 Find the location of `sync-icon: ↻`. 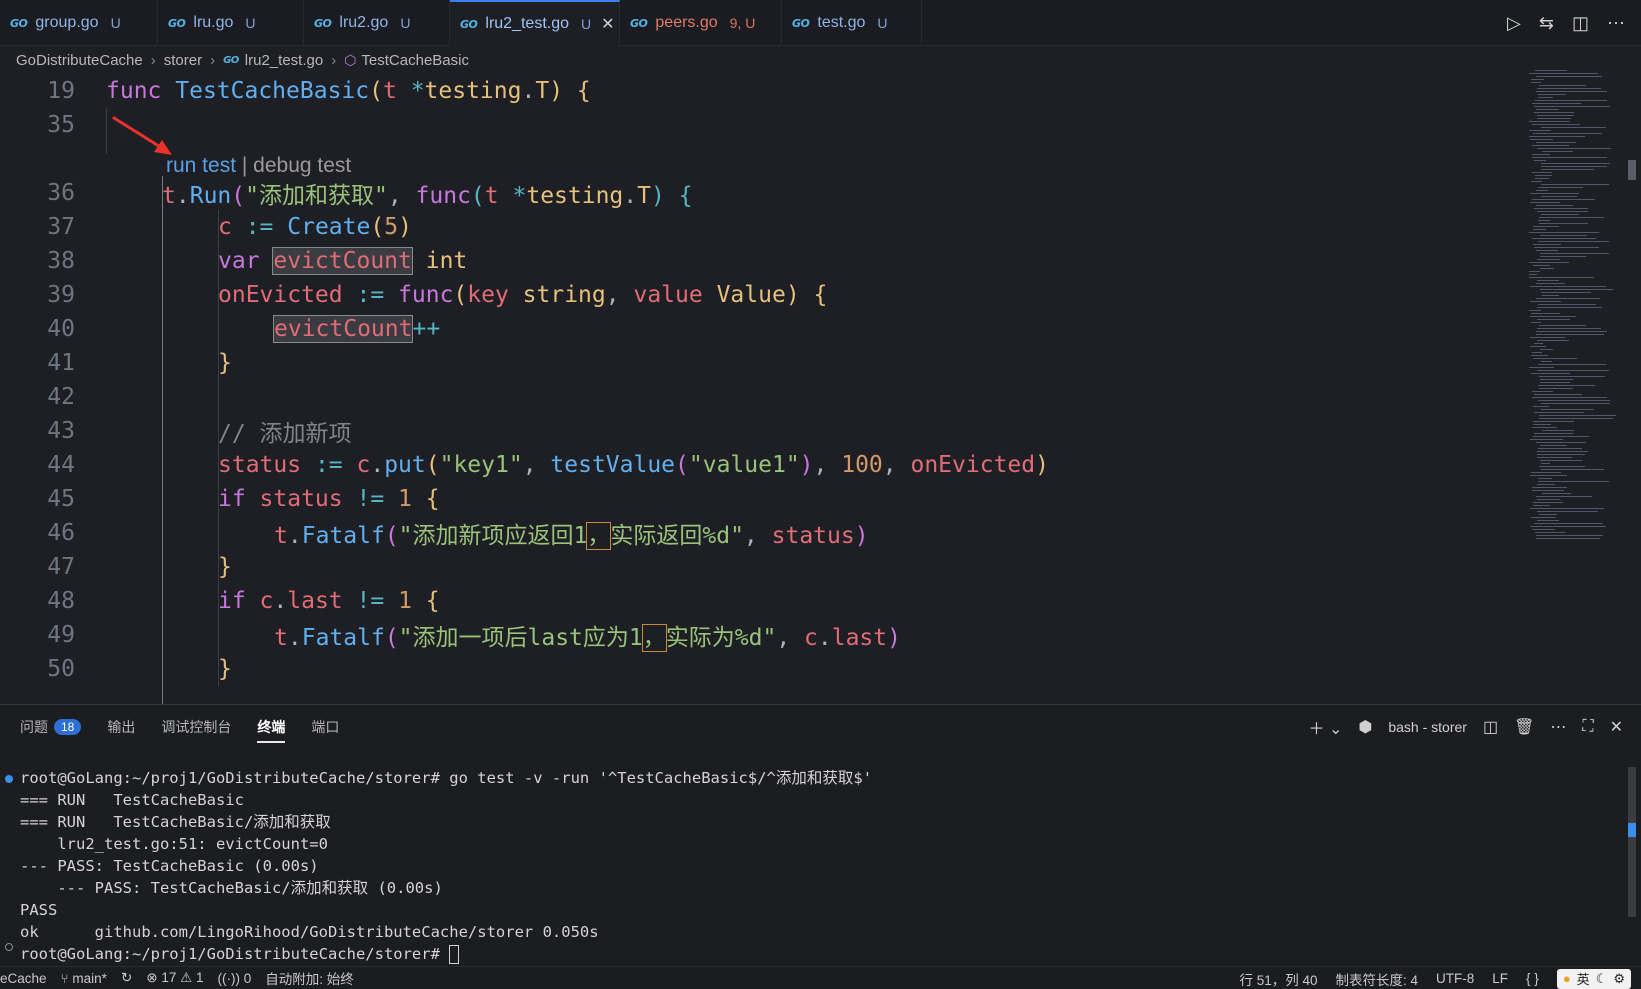

sync-icon: ↻ is located at coordinates (126, 978).